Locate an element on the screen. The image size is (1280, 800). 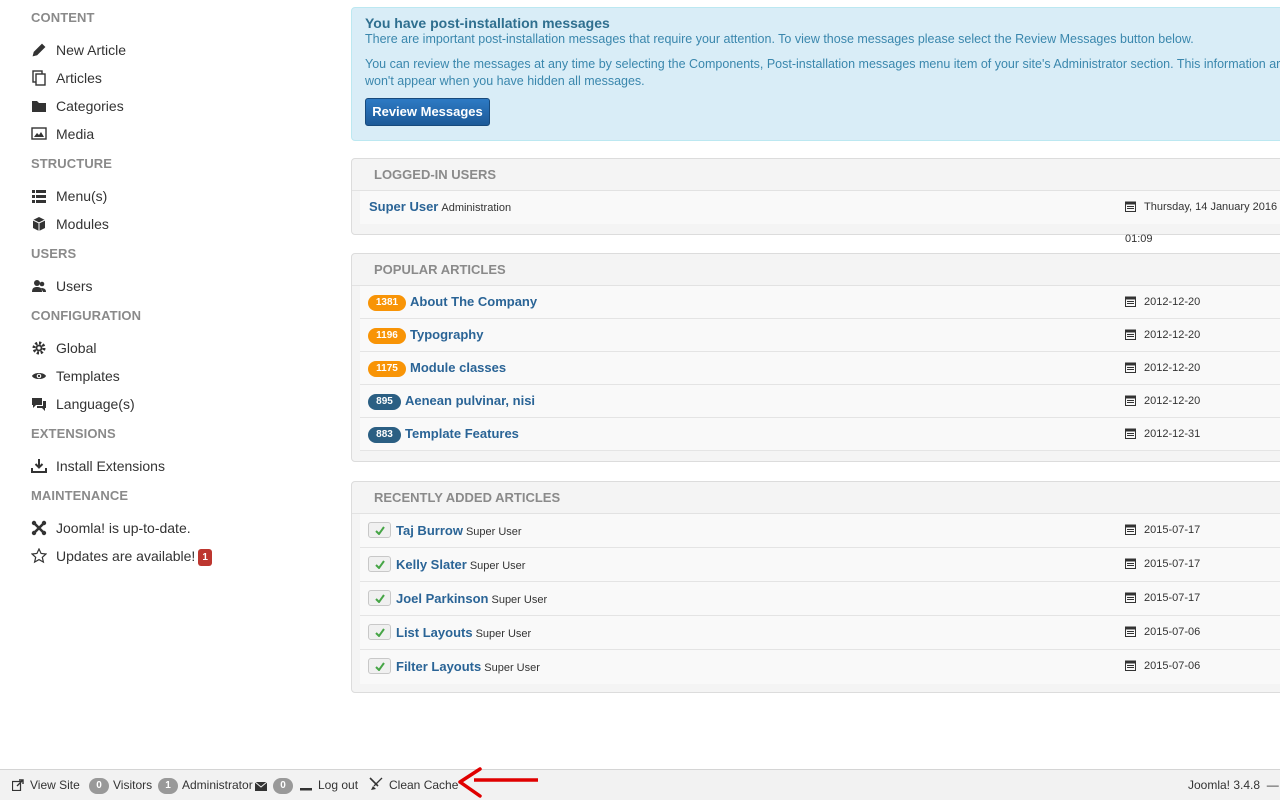
list-icon is located at coordinates (39, 196).